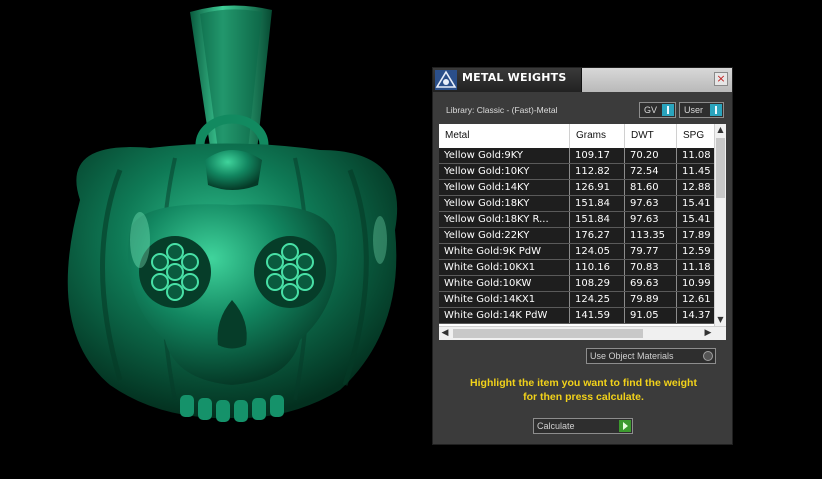 The image size is (822, 479). Describe the element at coordinates (720, 168) in the screenshot. I see `vertical-scroll-thumb` at that location.